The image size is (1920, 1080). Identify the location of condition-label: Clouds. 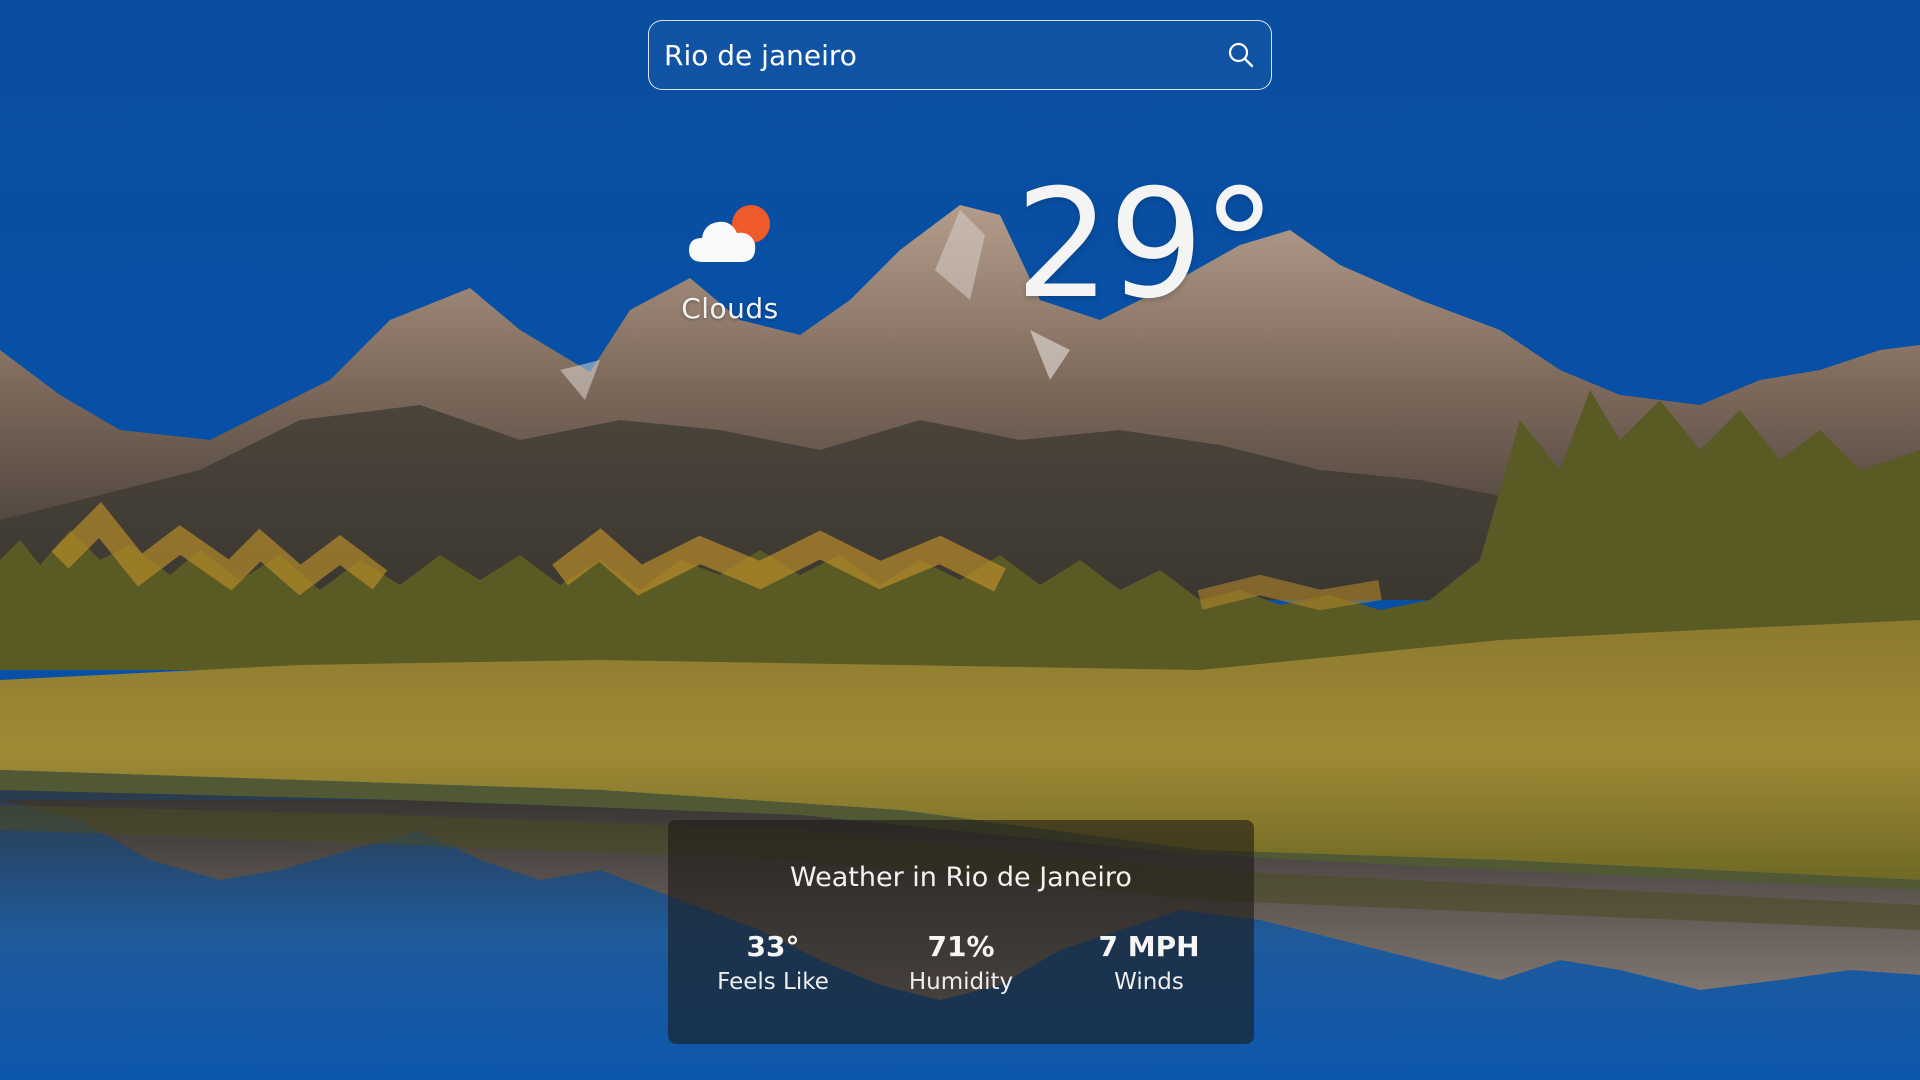
(730, 308).